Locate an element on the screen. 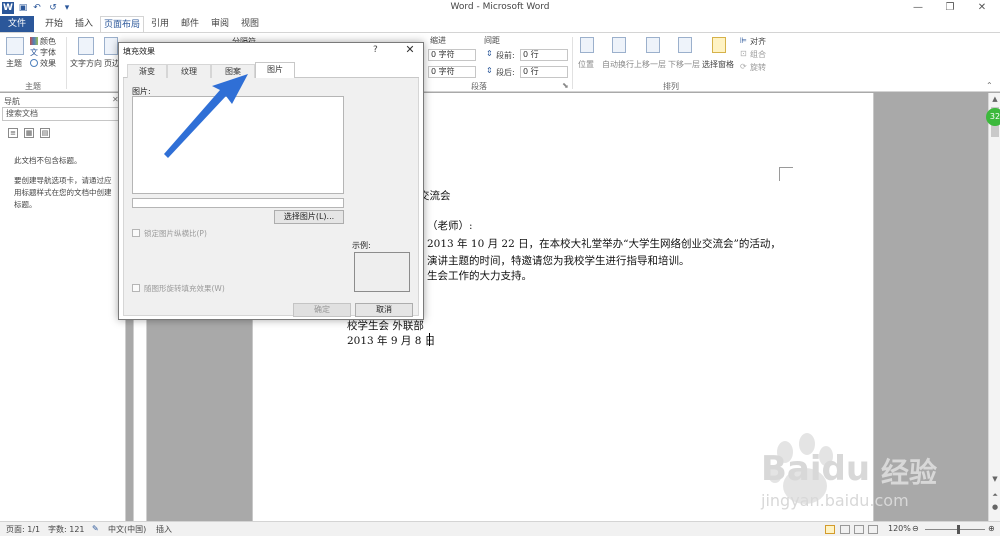 This screenshot has height=536, width=1000. browse-object-icon: ● is located at coordinates (994, 507).